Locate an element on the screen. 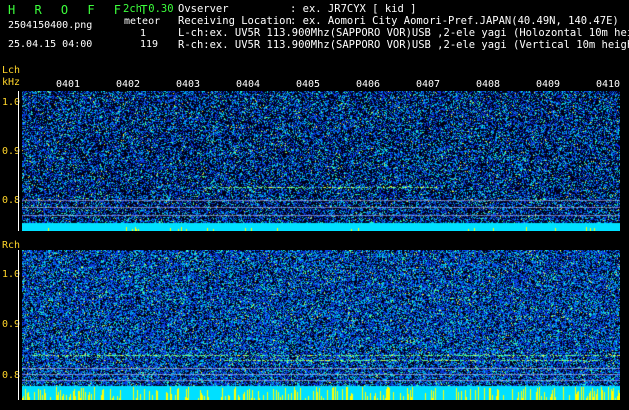  observer-label: Ovserver is located at coordinates (203, 9).